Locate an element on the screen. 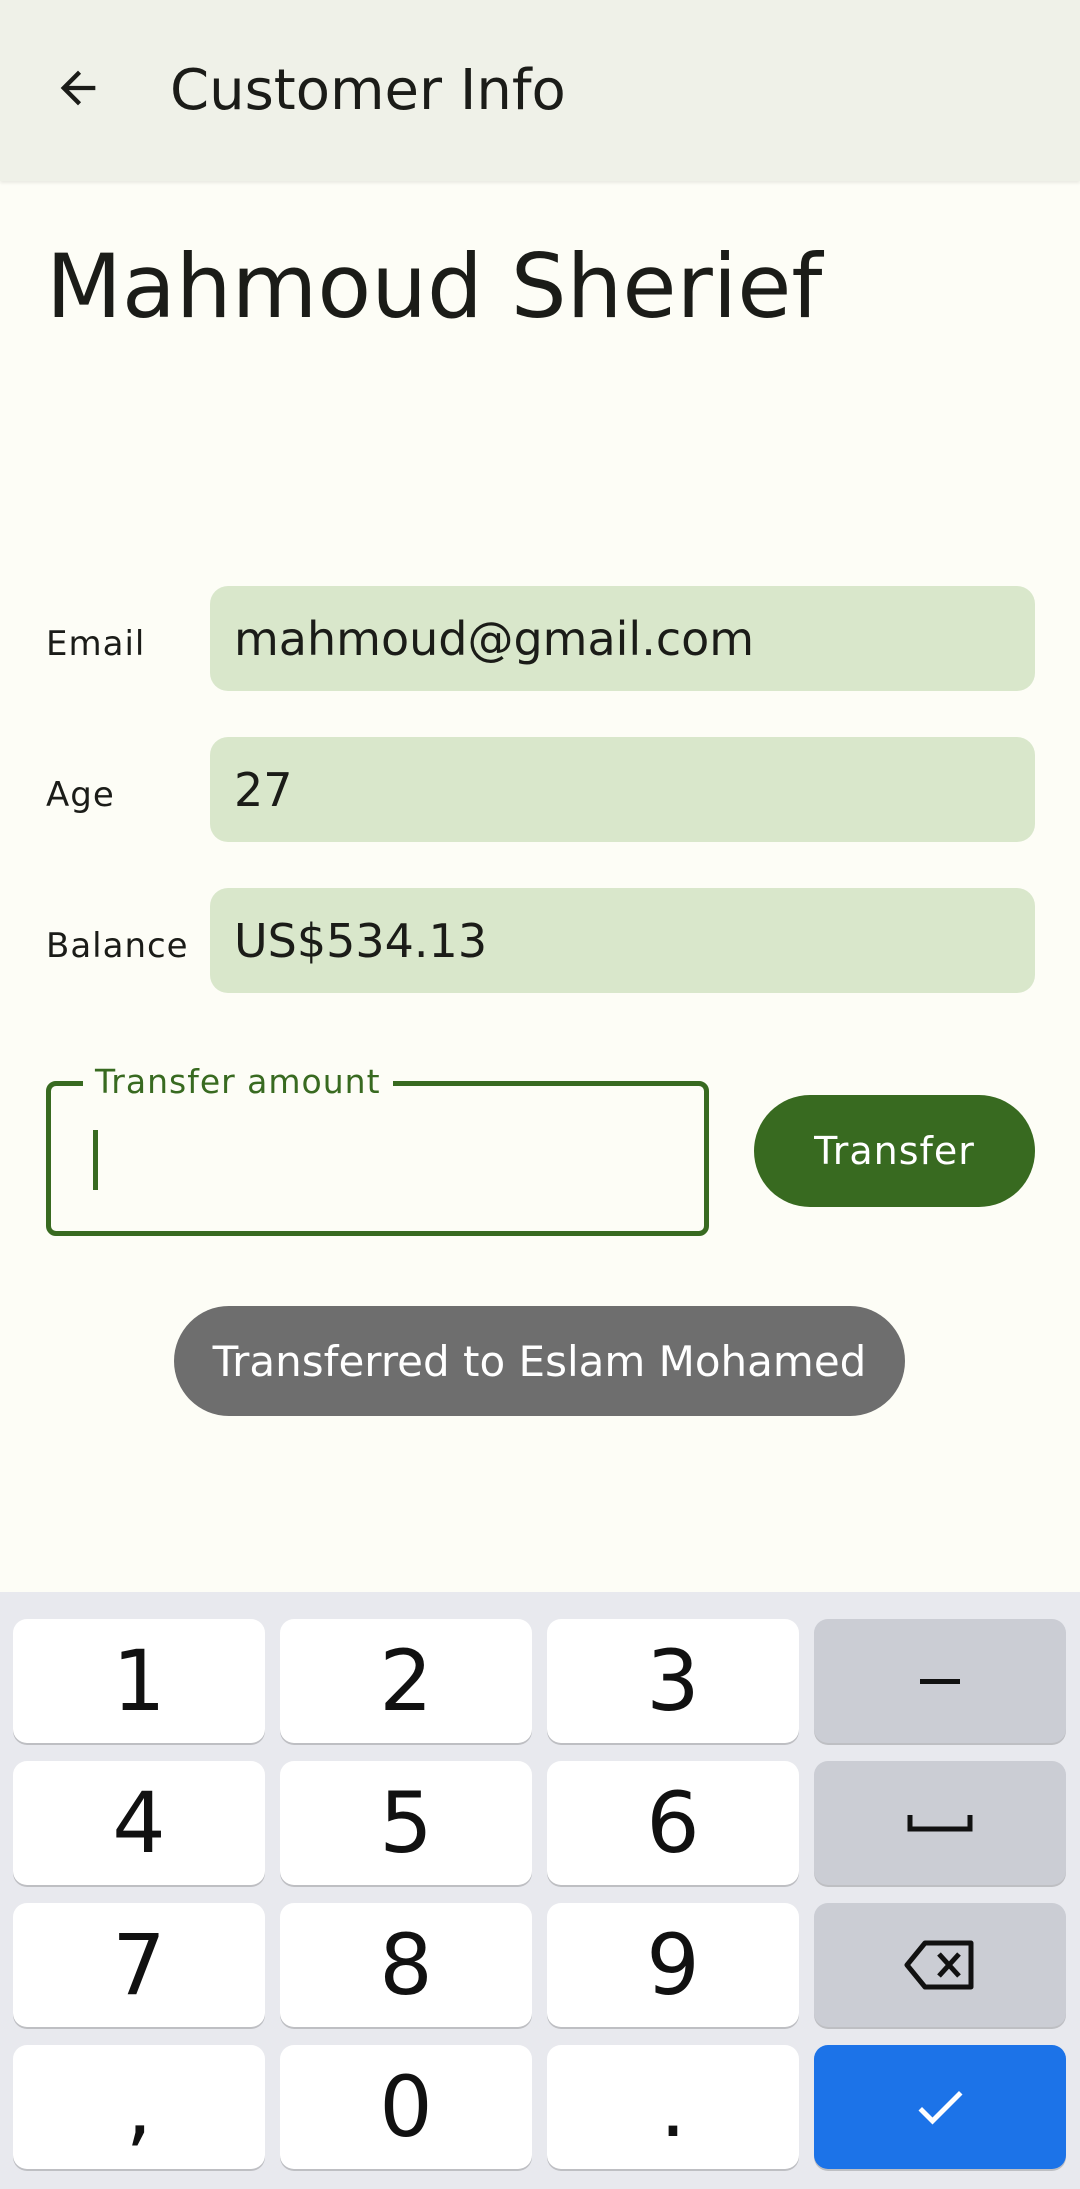 This screenshot has height=2189, width=1080. minus-icon is located at coordinates (940, 1681).